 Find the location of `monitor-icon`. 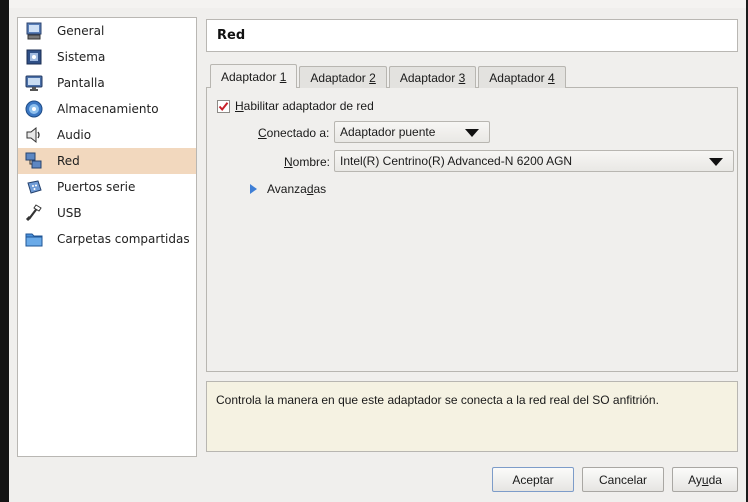

monitor-icon is located at coordinates (34, 83).